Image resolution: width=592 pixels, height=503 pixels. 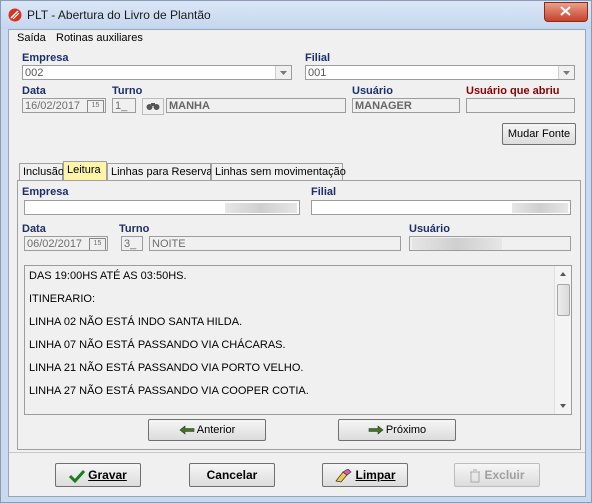 I want to click on reading-data-value: 06/02/2017, so click(x=55, y=244).